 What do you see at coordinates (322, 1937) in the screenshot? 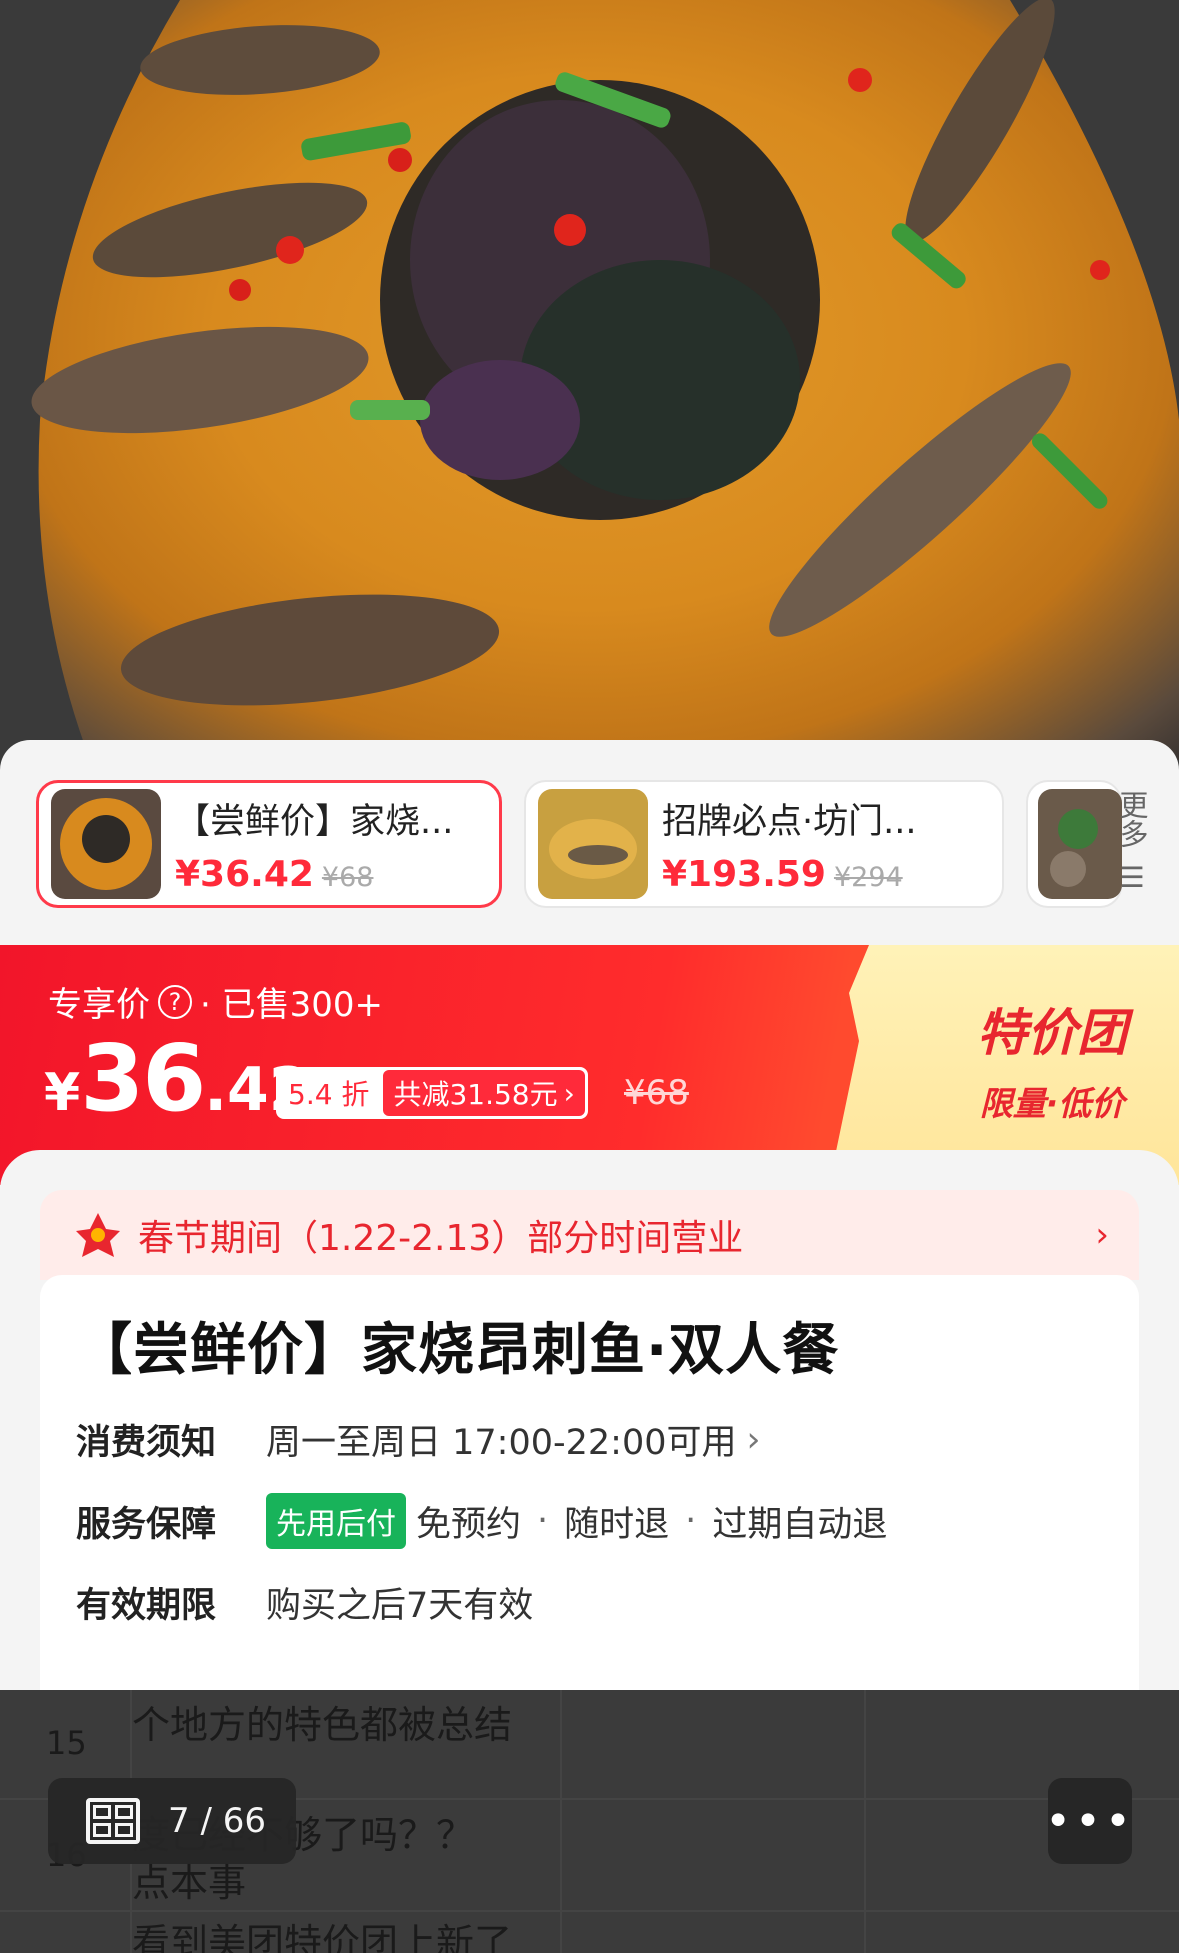
I see `sheet-cell: 看到美团特价团上新了` at bounding box center [322, 1937].